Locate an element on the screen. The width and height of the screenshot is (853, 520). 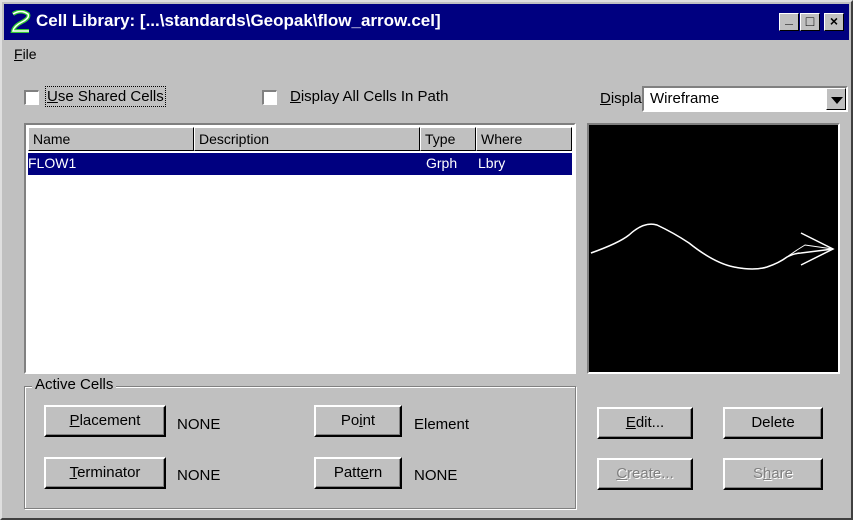
share-button: Share is located at coordinates (773, 474).